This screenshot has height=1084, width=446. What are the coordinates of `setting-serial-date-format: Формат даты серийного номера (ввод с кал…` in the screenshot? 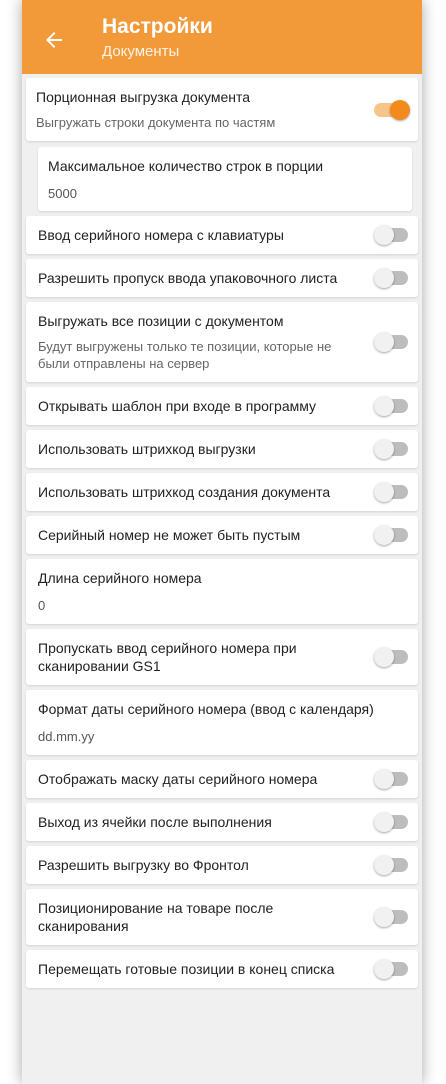 It's located at (222, 722).